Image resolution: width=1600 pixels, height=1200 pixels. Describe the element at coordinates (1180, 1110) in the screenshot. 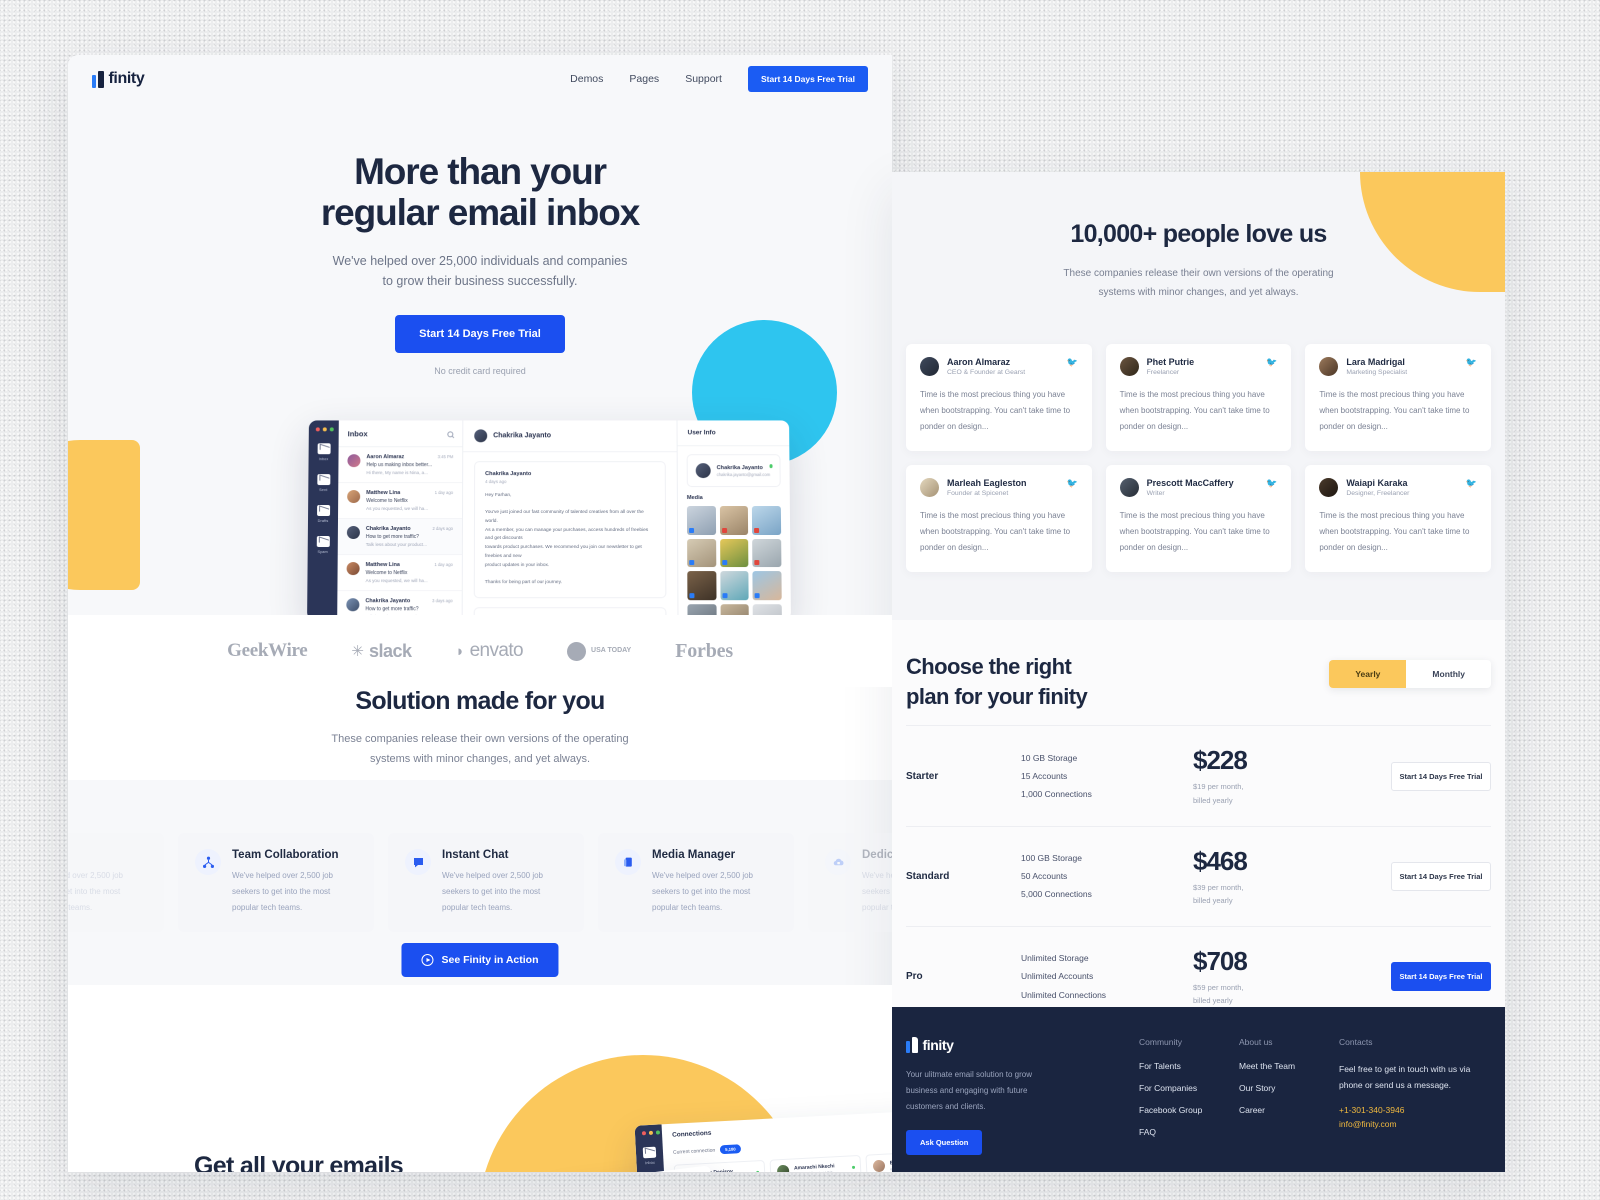

I see `footer-link-facebook-group: Facebook Group` at that location.